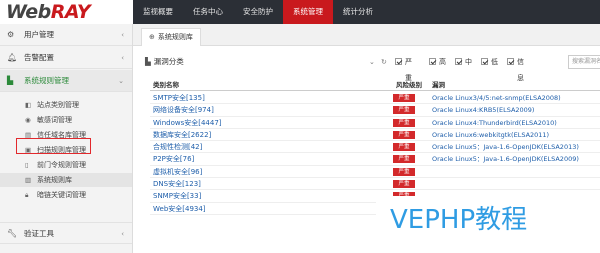 The image size is (600, 253). What do you see at coordinates (70, 12) in the screenshot?
I see `logo-ray: RAY` at bounding box center [70, 12].